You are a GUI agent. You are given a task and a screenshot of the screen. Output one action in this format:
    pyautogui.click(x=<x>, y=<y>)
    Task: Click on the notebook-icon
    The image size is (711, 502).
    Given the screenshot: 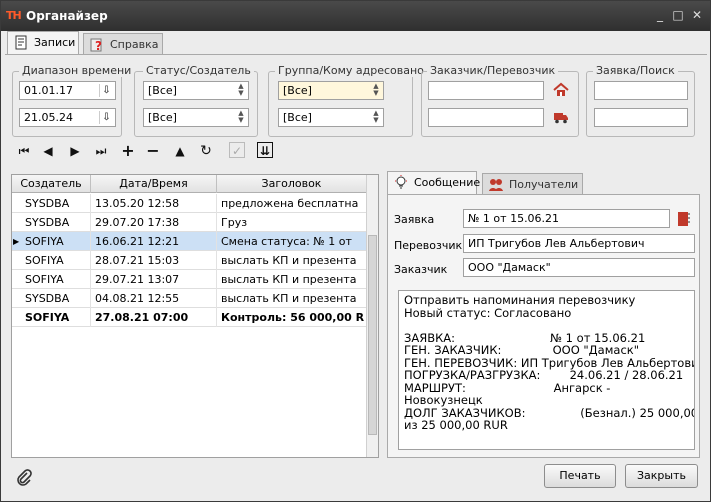 What is the action you would take?
    pyautogui.click(x=21, y=42)
    